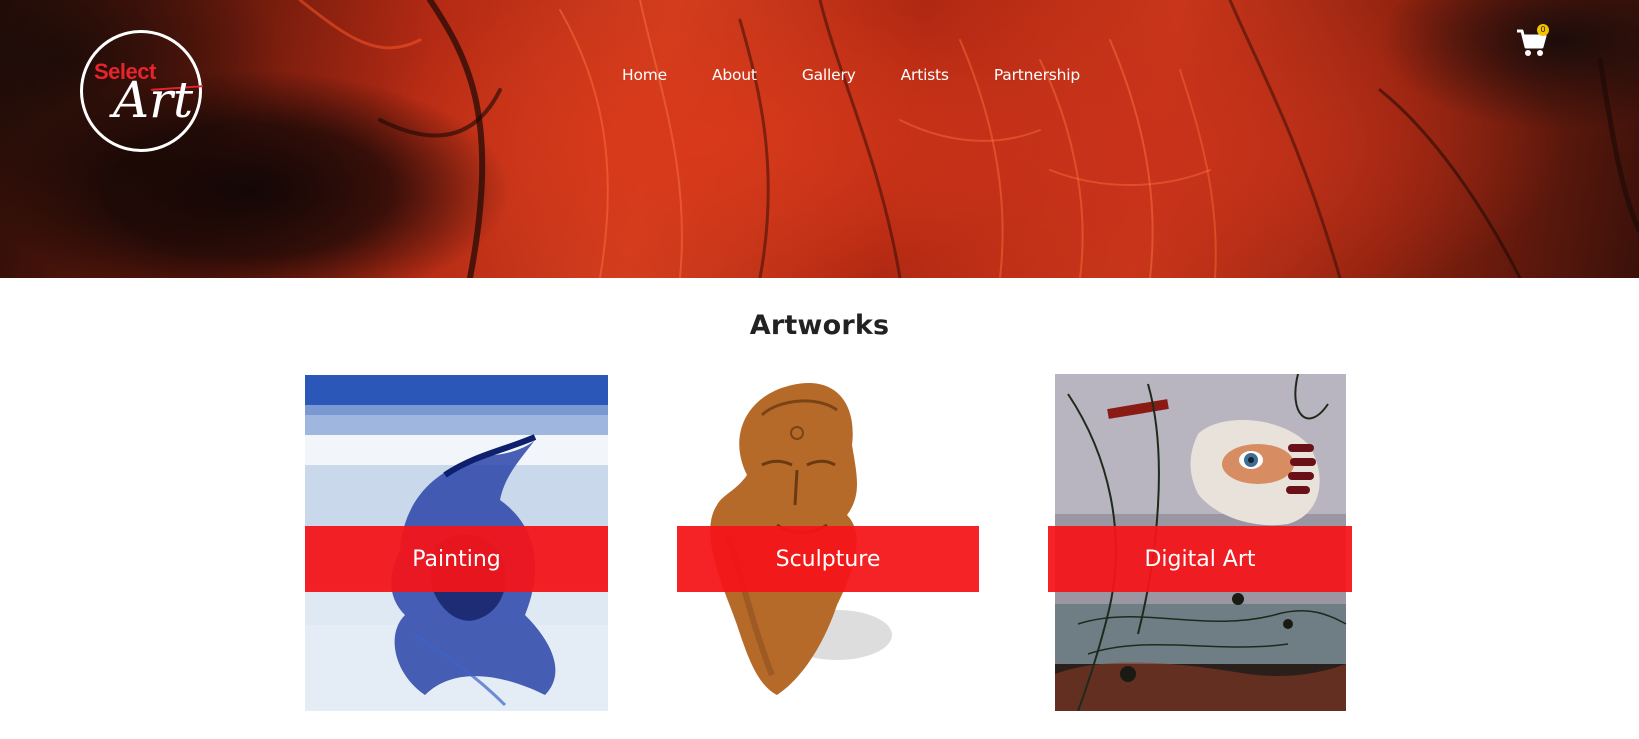  I want to click on cart-count-badge: 0, so click(1543, 30).